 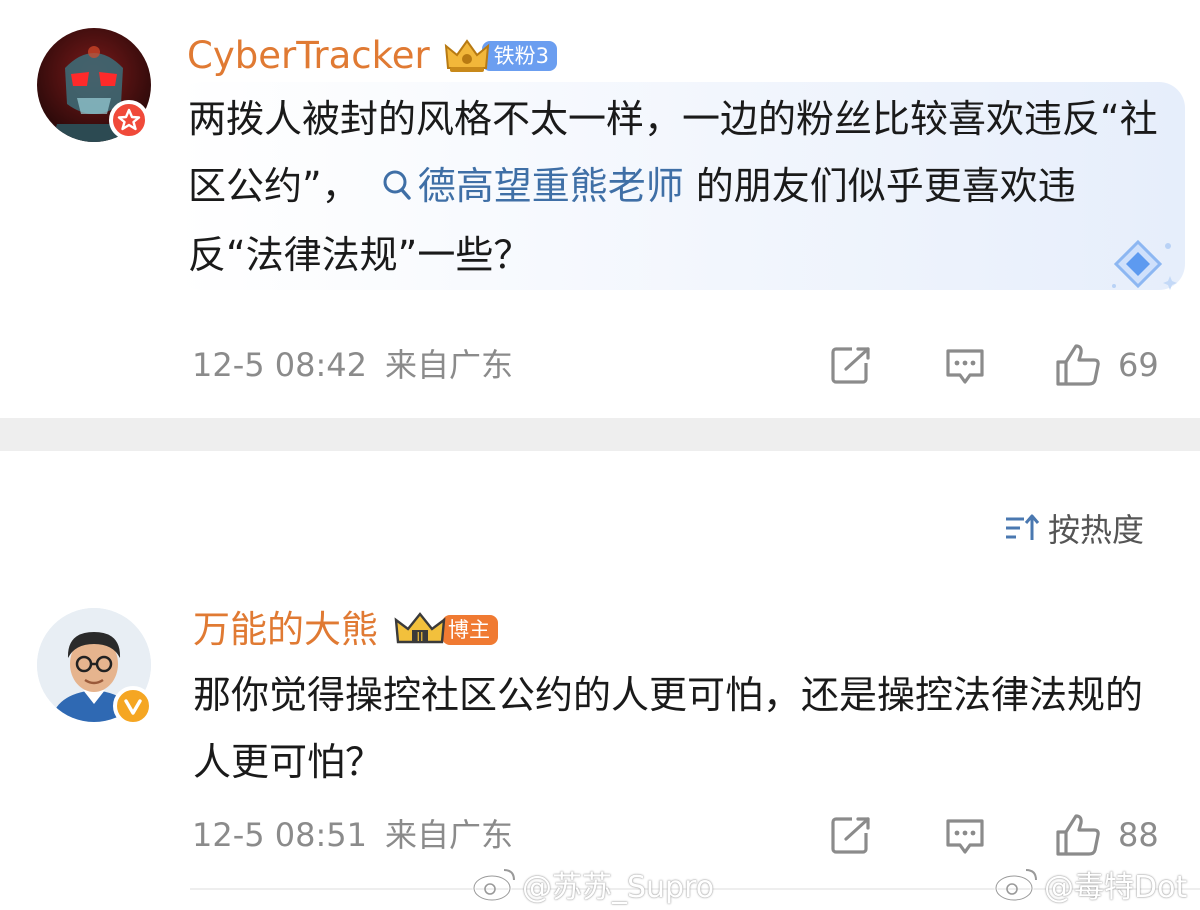 What do you see at coordinates (1106, 365) in the screenshot?
I see `like-button: 69` at bounding box center [1106, 365].